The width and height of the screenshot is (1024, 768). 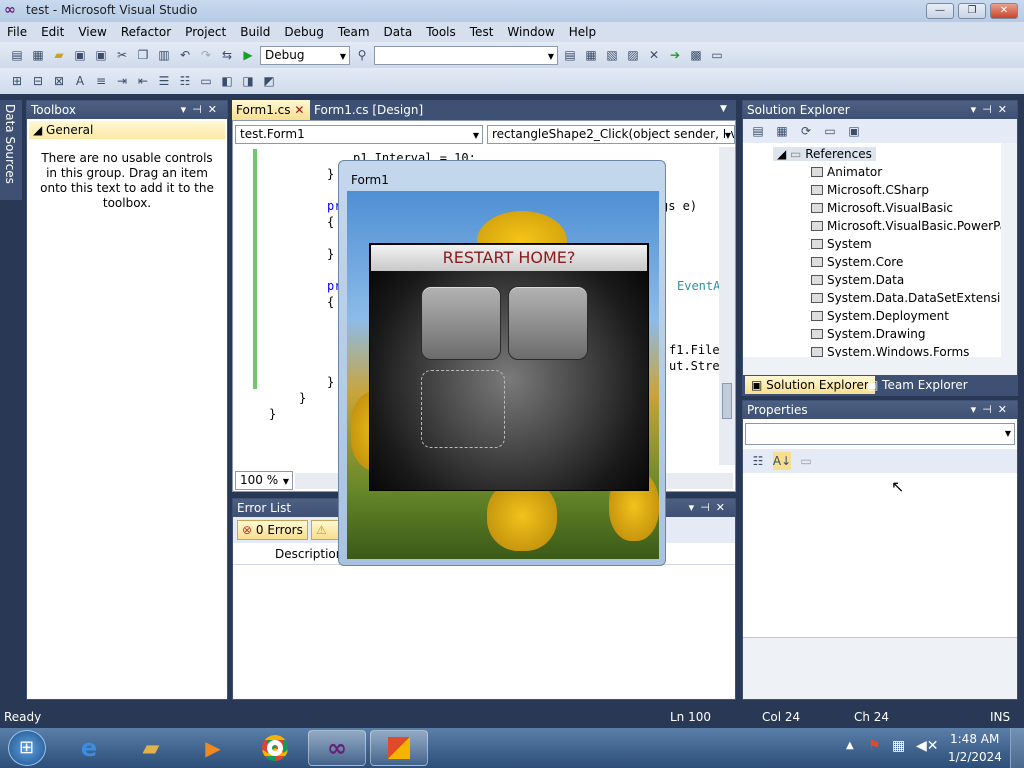 What do you see at coordinates (337, 748) in the screenshot?
I see `taskbar-visual-studio: ∞` at bounding box center [337, 748].